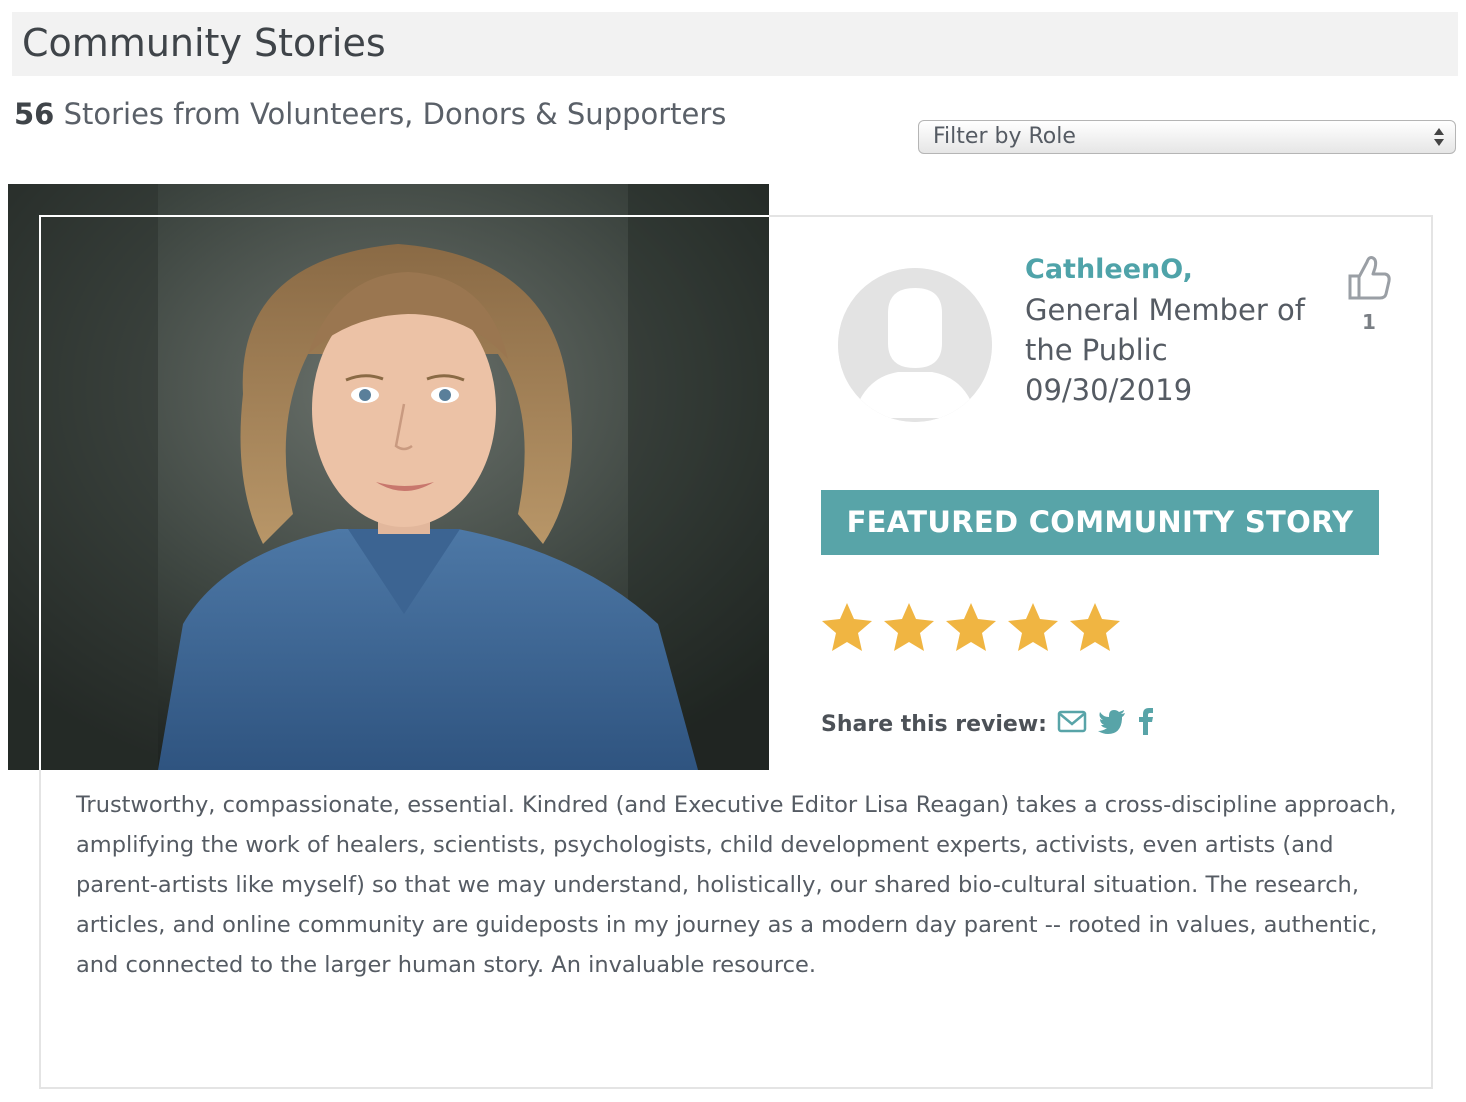 The width and height of the screenshot is (1466, 1102). I want to click on twitter-icon, so click(1112, 721).